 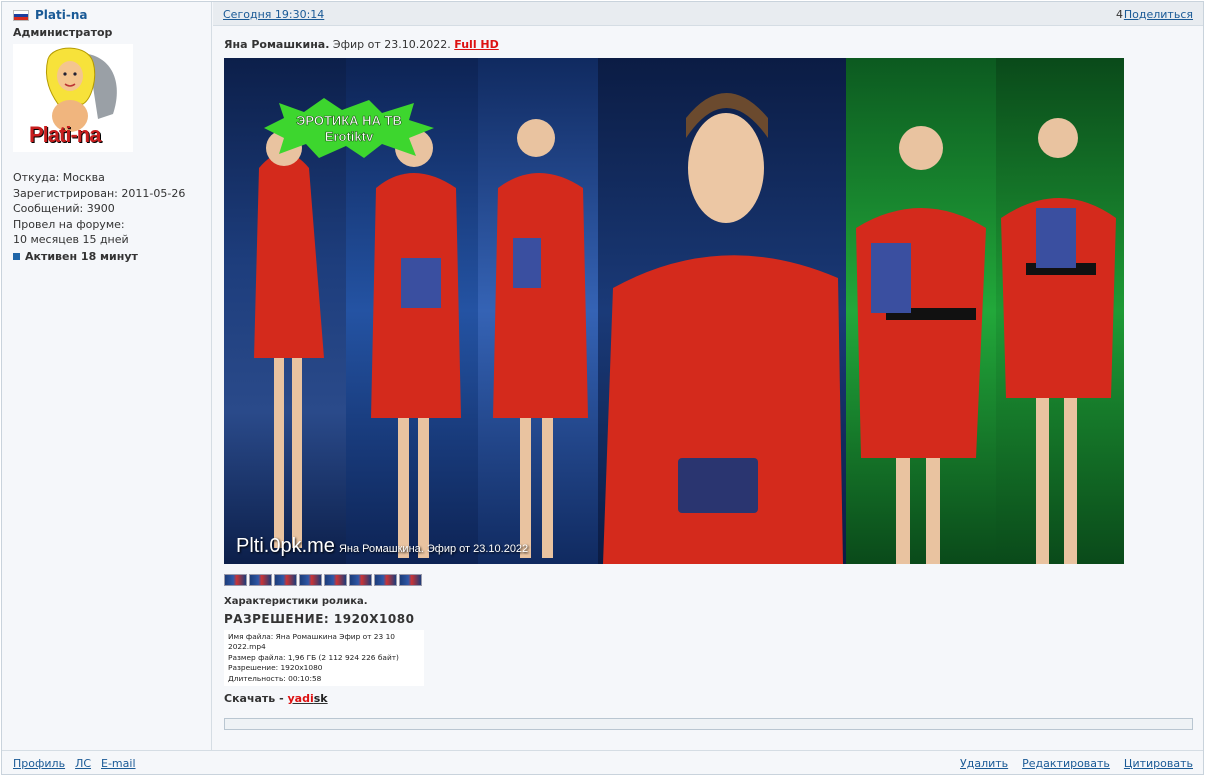 I want to click on post-title-date: Эфир от 23.10.2022., so click(x=392, y=44).